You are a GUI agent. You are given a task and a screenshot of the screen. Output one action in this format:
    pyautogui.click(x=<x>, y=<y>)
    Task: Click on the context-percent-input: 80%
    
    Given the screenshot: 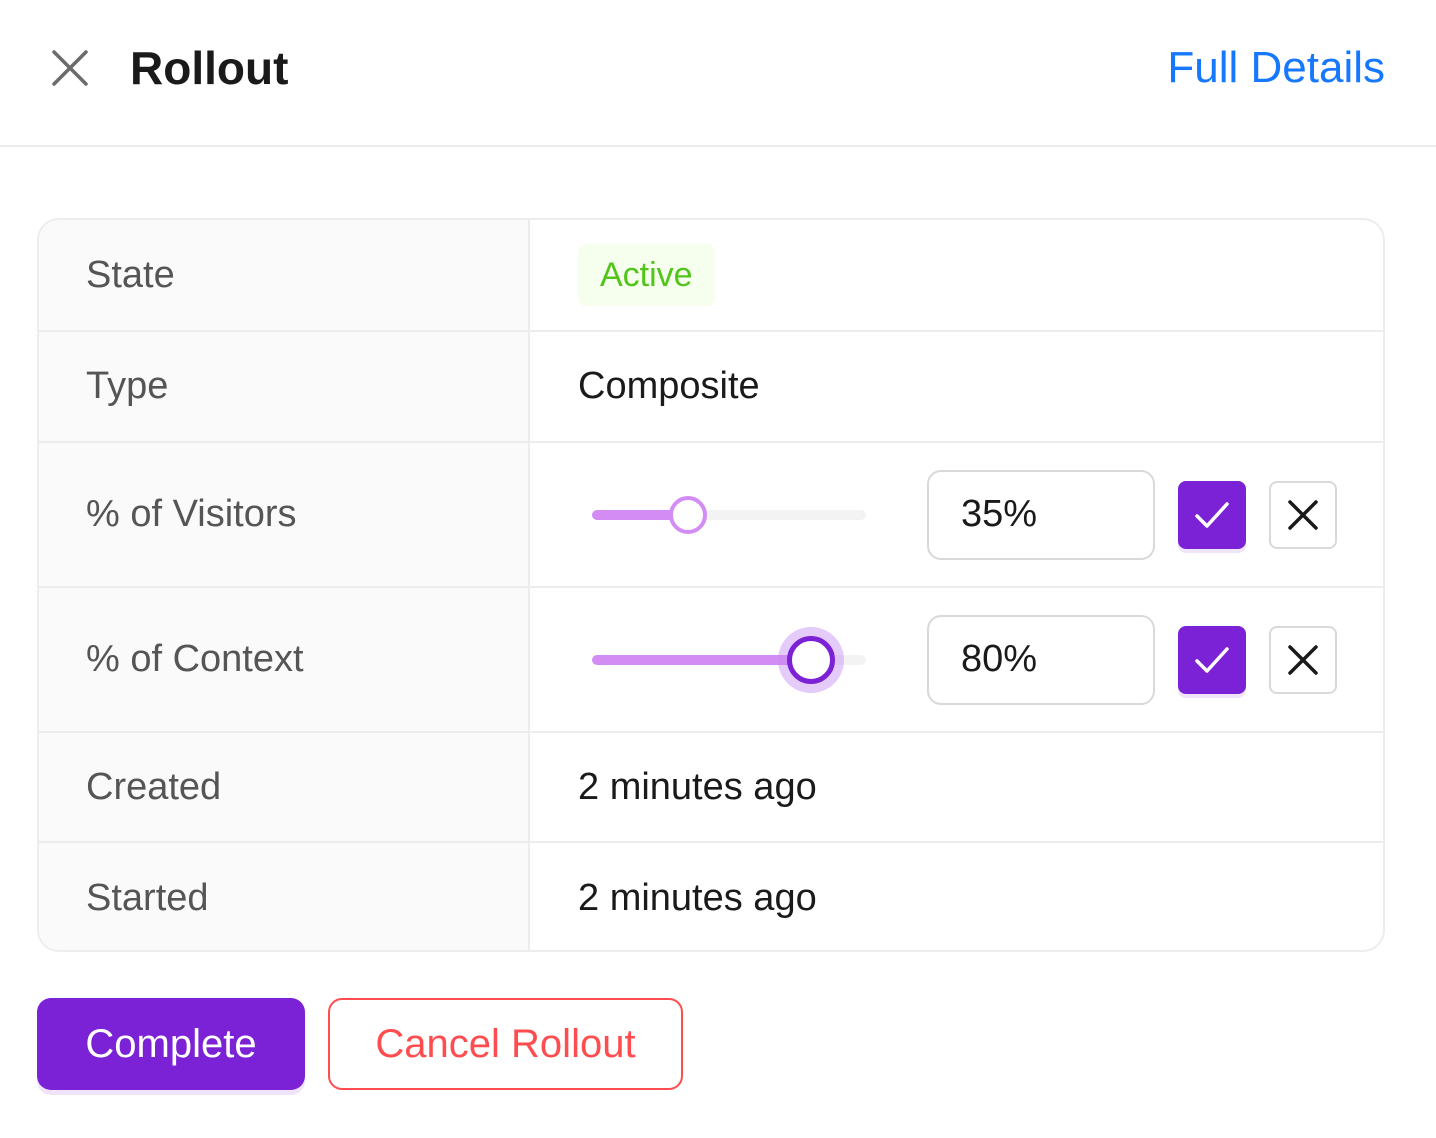 What is the action you would take?
    pyautogui.click(x=1041, y=659)
    